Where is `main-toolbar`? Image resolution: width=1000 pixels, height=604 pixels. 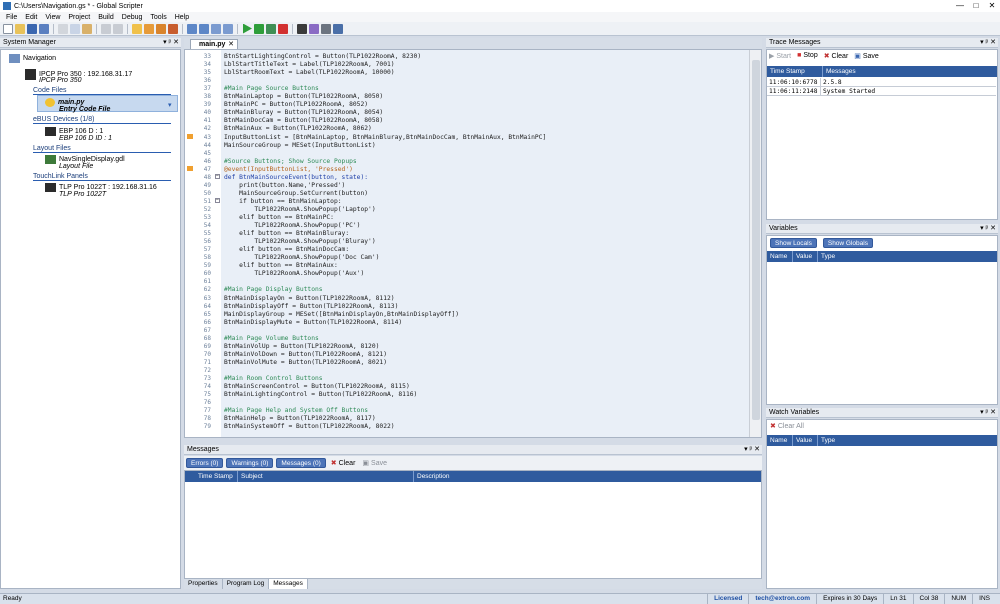 main-toolbar is located at coordinates (500, 29).